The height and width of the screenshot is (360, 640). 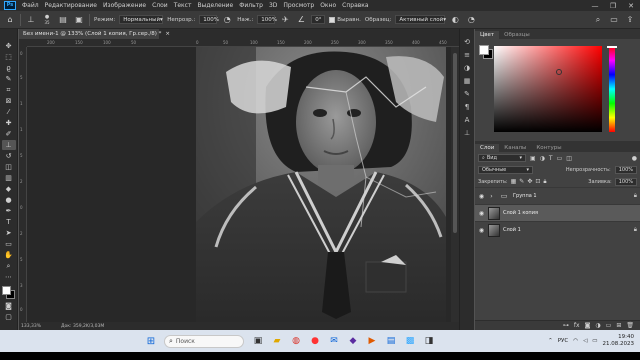 What do you see at coordinates (9, 90) in the screenshot?
I see `crop-tool-icon: ⌗` at bounding box center [9, 90].